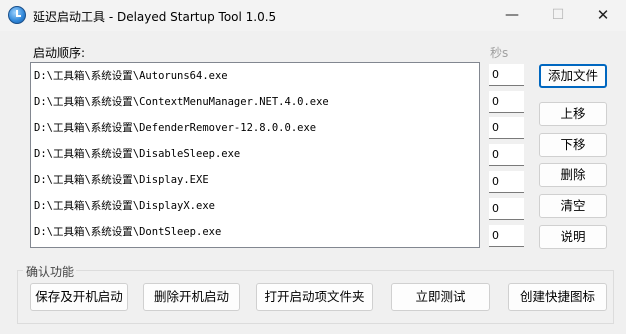 The image size is (626, 334). Describe the element at coordinates (137, 154) in the screenshot. I see `list-item: D:\工具箱\系统设置\DisableSleep.exe` at that location.